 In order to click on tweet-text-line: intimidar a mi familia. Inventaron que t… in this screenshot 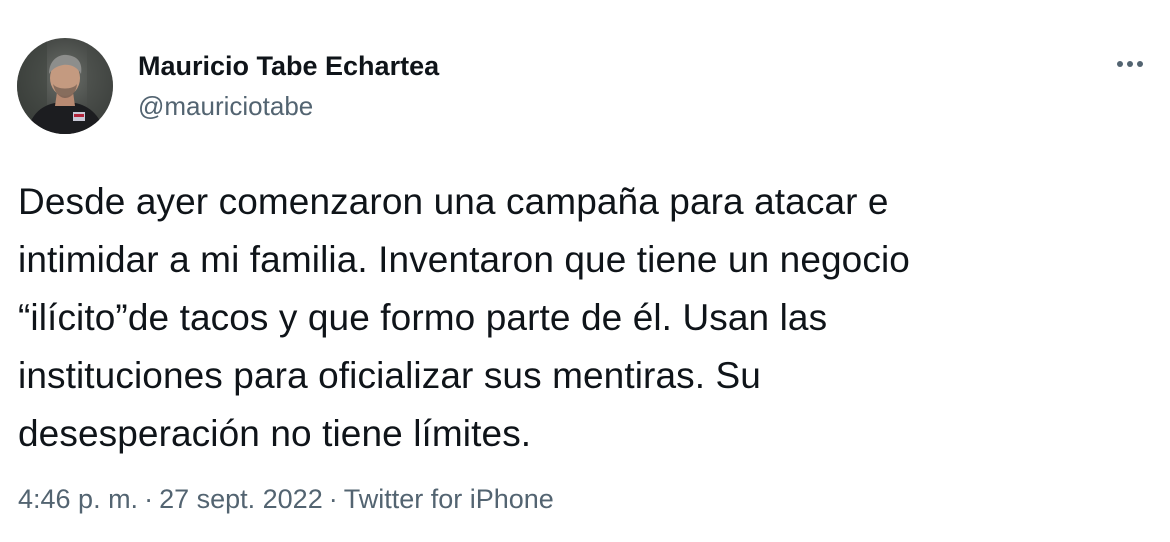, I will do `click(464, 259)`.